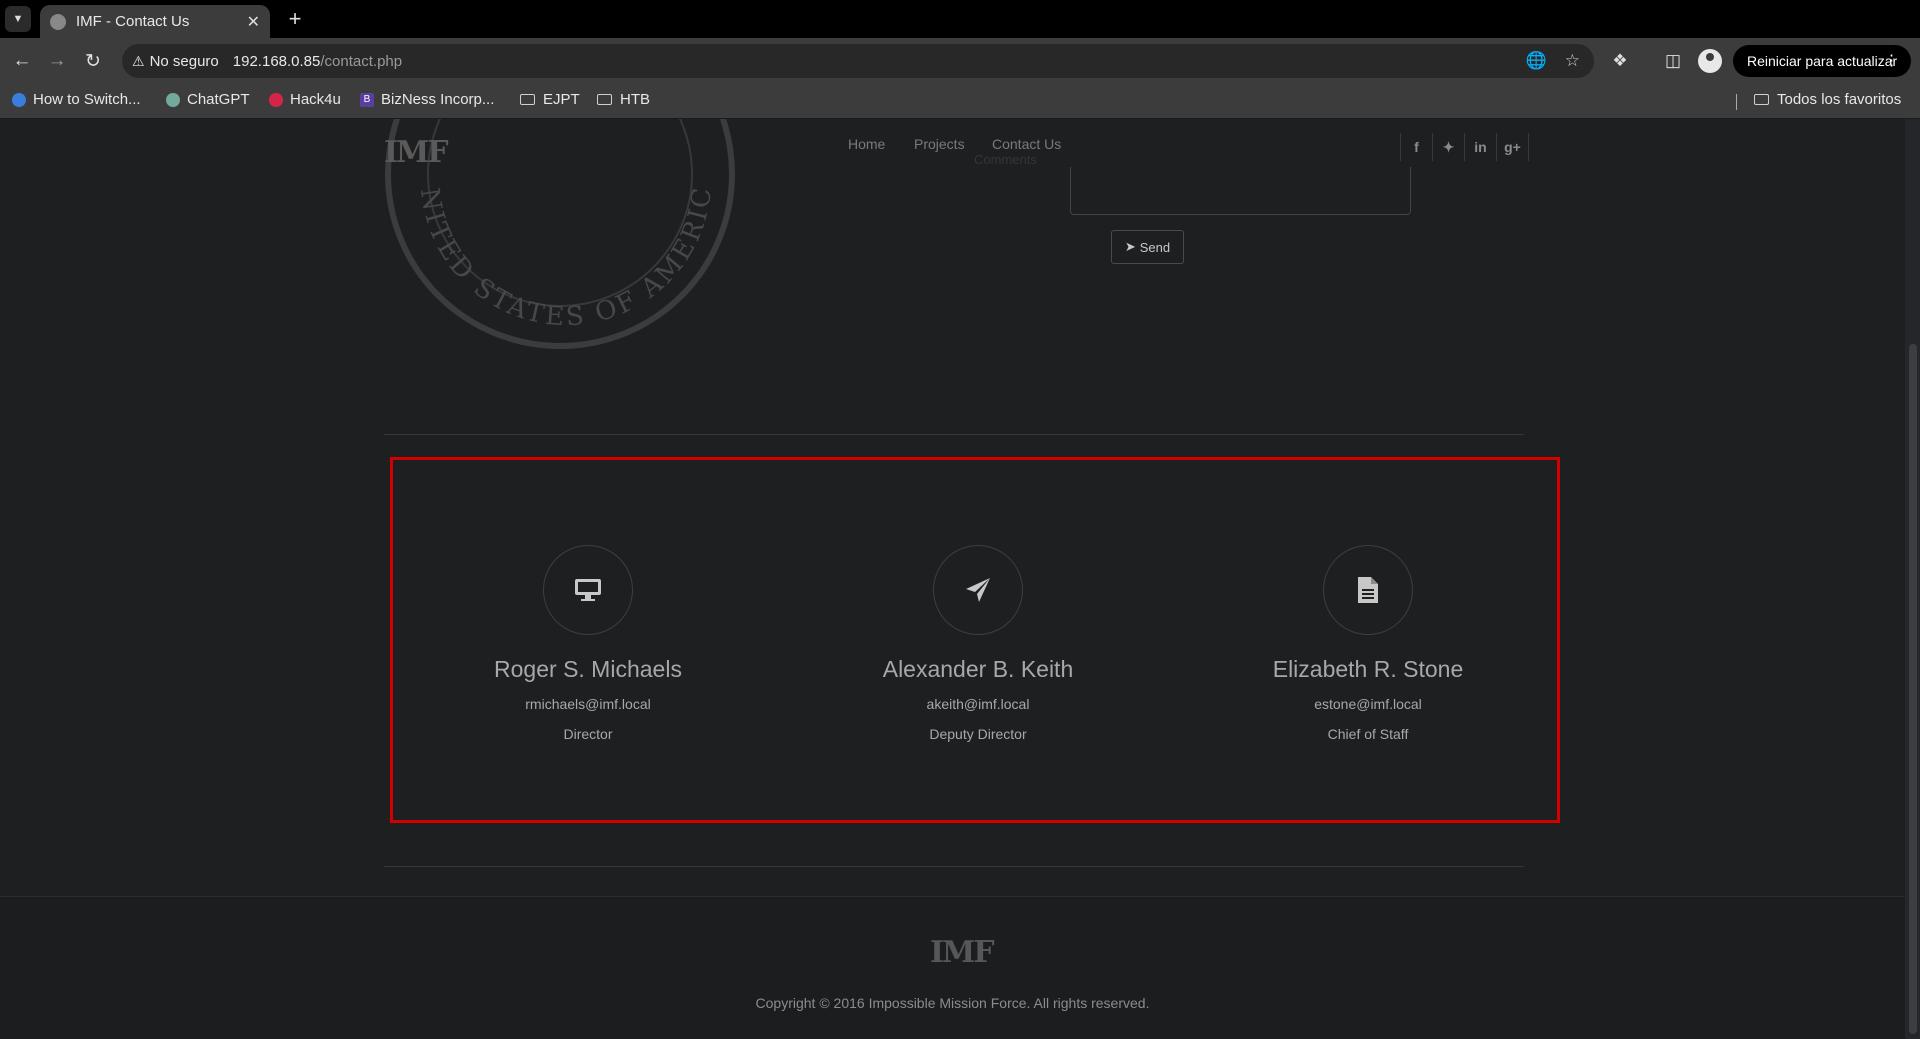 The height and width of the screenshot is (1039, 1920). What do you see at coordinates (133, 21) in the screenshot?
I see `tab-title: IMF - Contact Us` at bounding box center [133, 21].